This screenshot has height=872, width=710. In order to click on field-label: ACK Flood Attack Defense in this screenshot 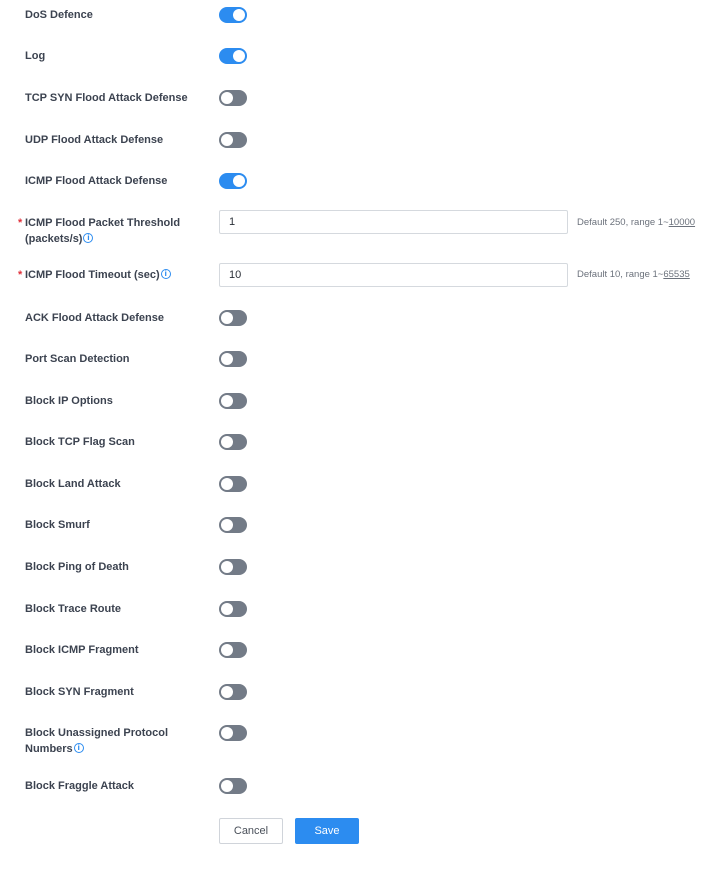, I will do `click(94, 318)`.